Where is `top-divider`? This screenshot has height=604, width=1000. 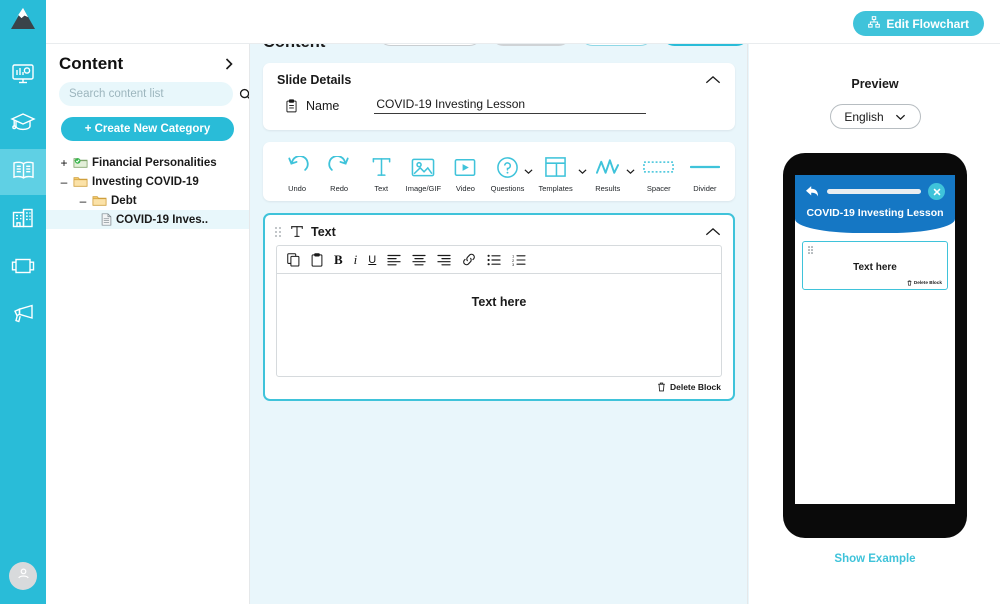
top-divider is located at coordinates (523, 43).